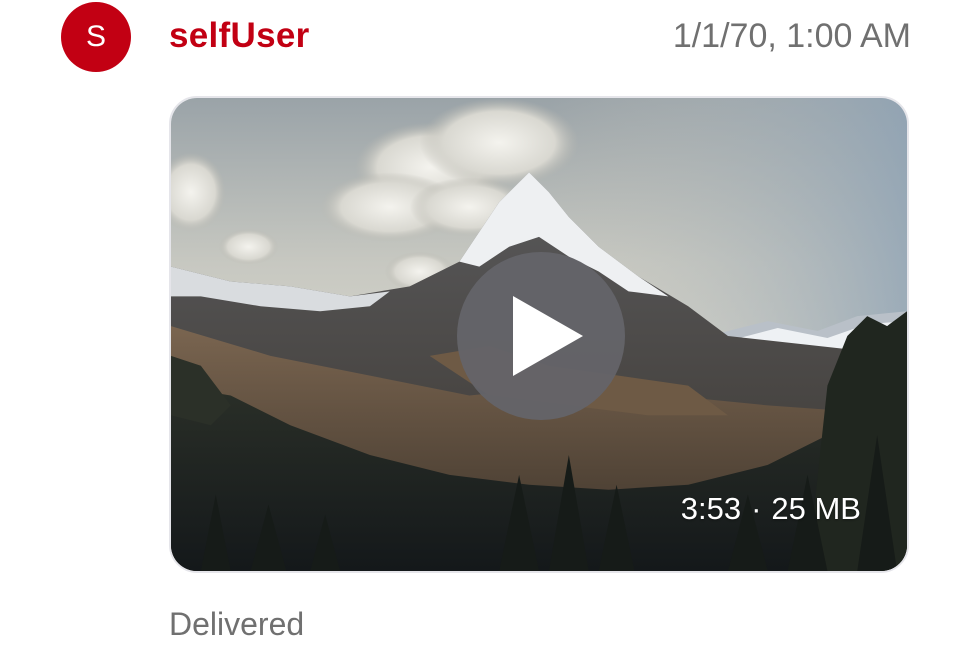 This screenshot has height=666, width=960. What do you see at coordinates (239, 36) in the screenshot?
I see `sender-name: selfUser` at bounding box center [239, 36].